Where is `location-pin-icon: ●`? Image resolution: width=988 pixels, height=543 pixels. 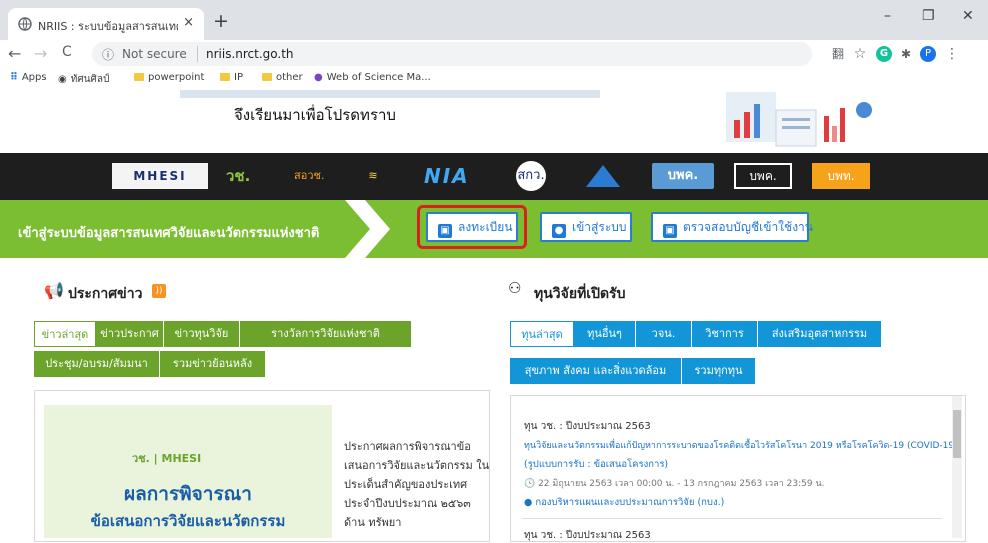
location-pin-icon: ● is located at coordinates (530, 502).